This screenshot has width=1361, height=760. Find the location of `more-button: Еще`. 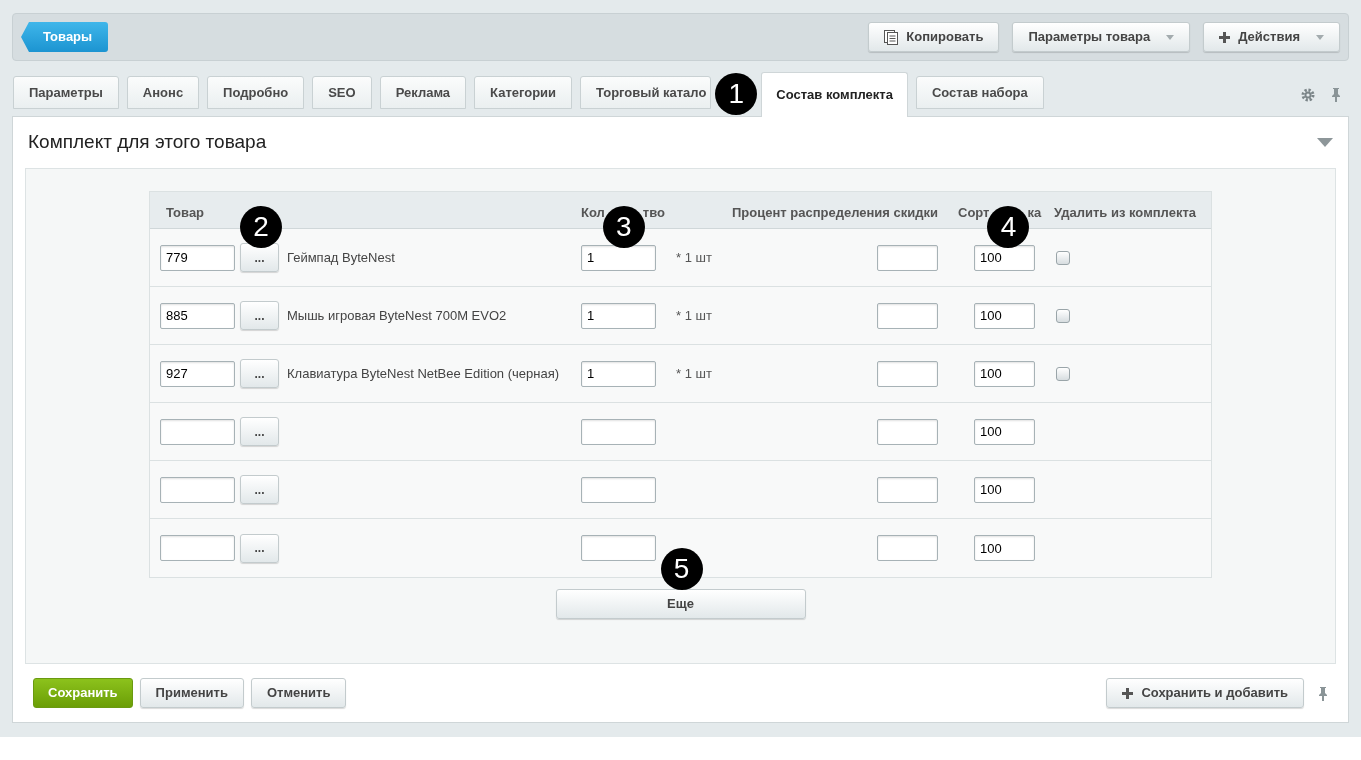

more-button: Еще is located at coordinates (680, 604).